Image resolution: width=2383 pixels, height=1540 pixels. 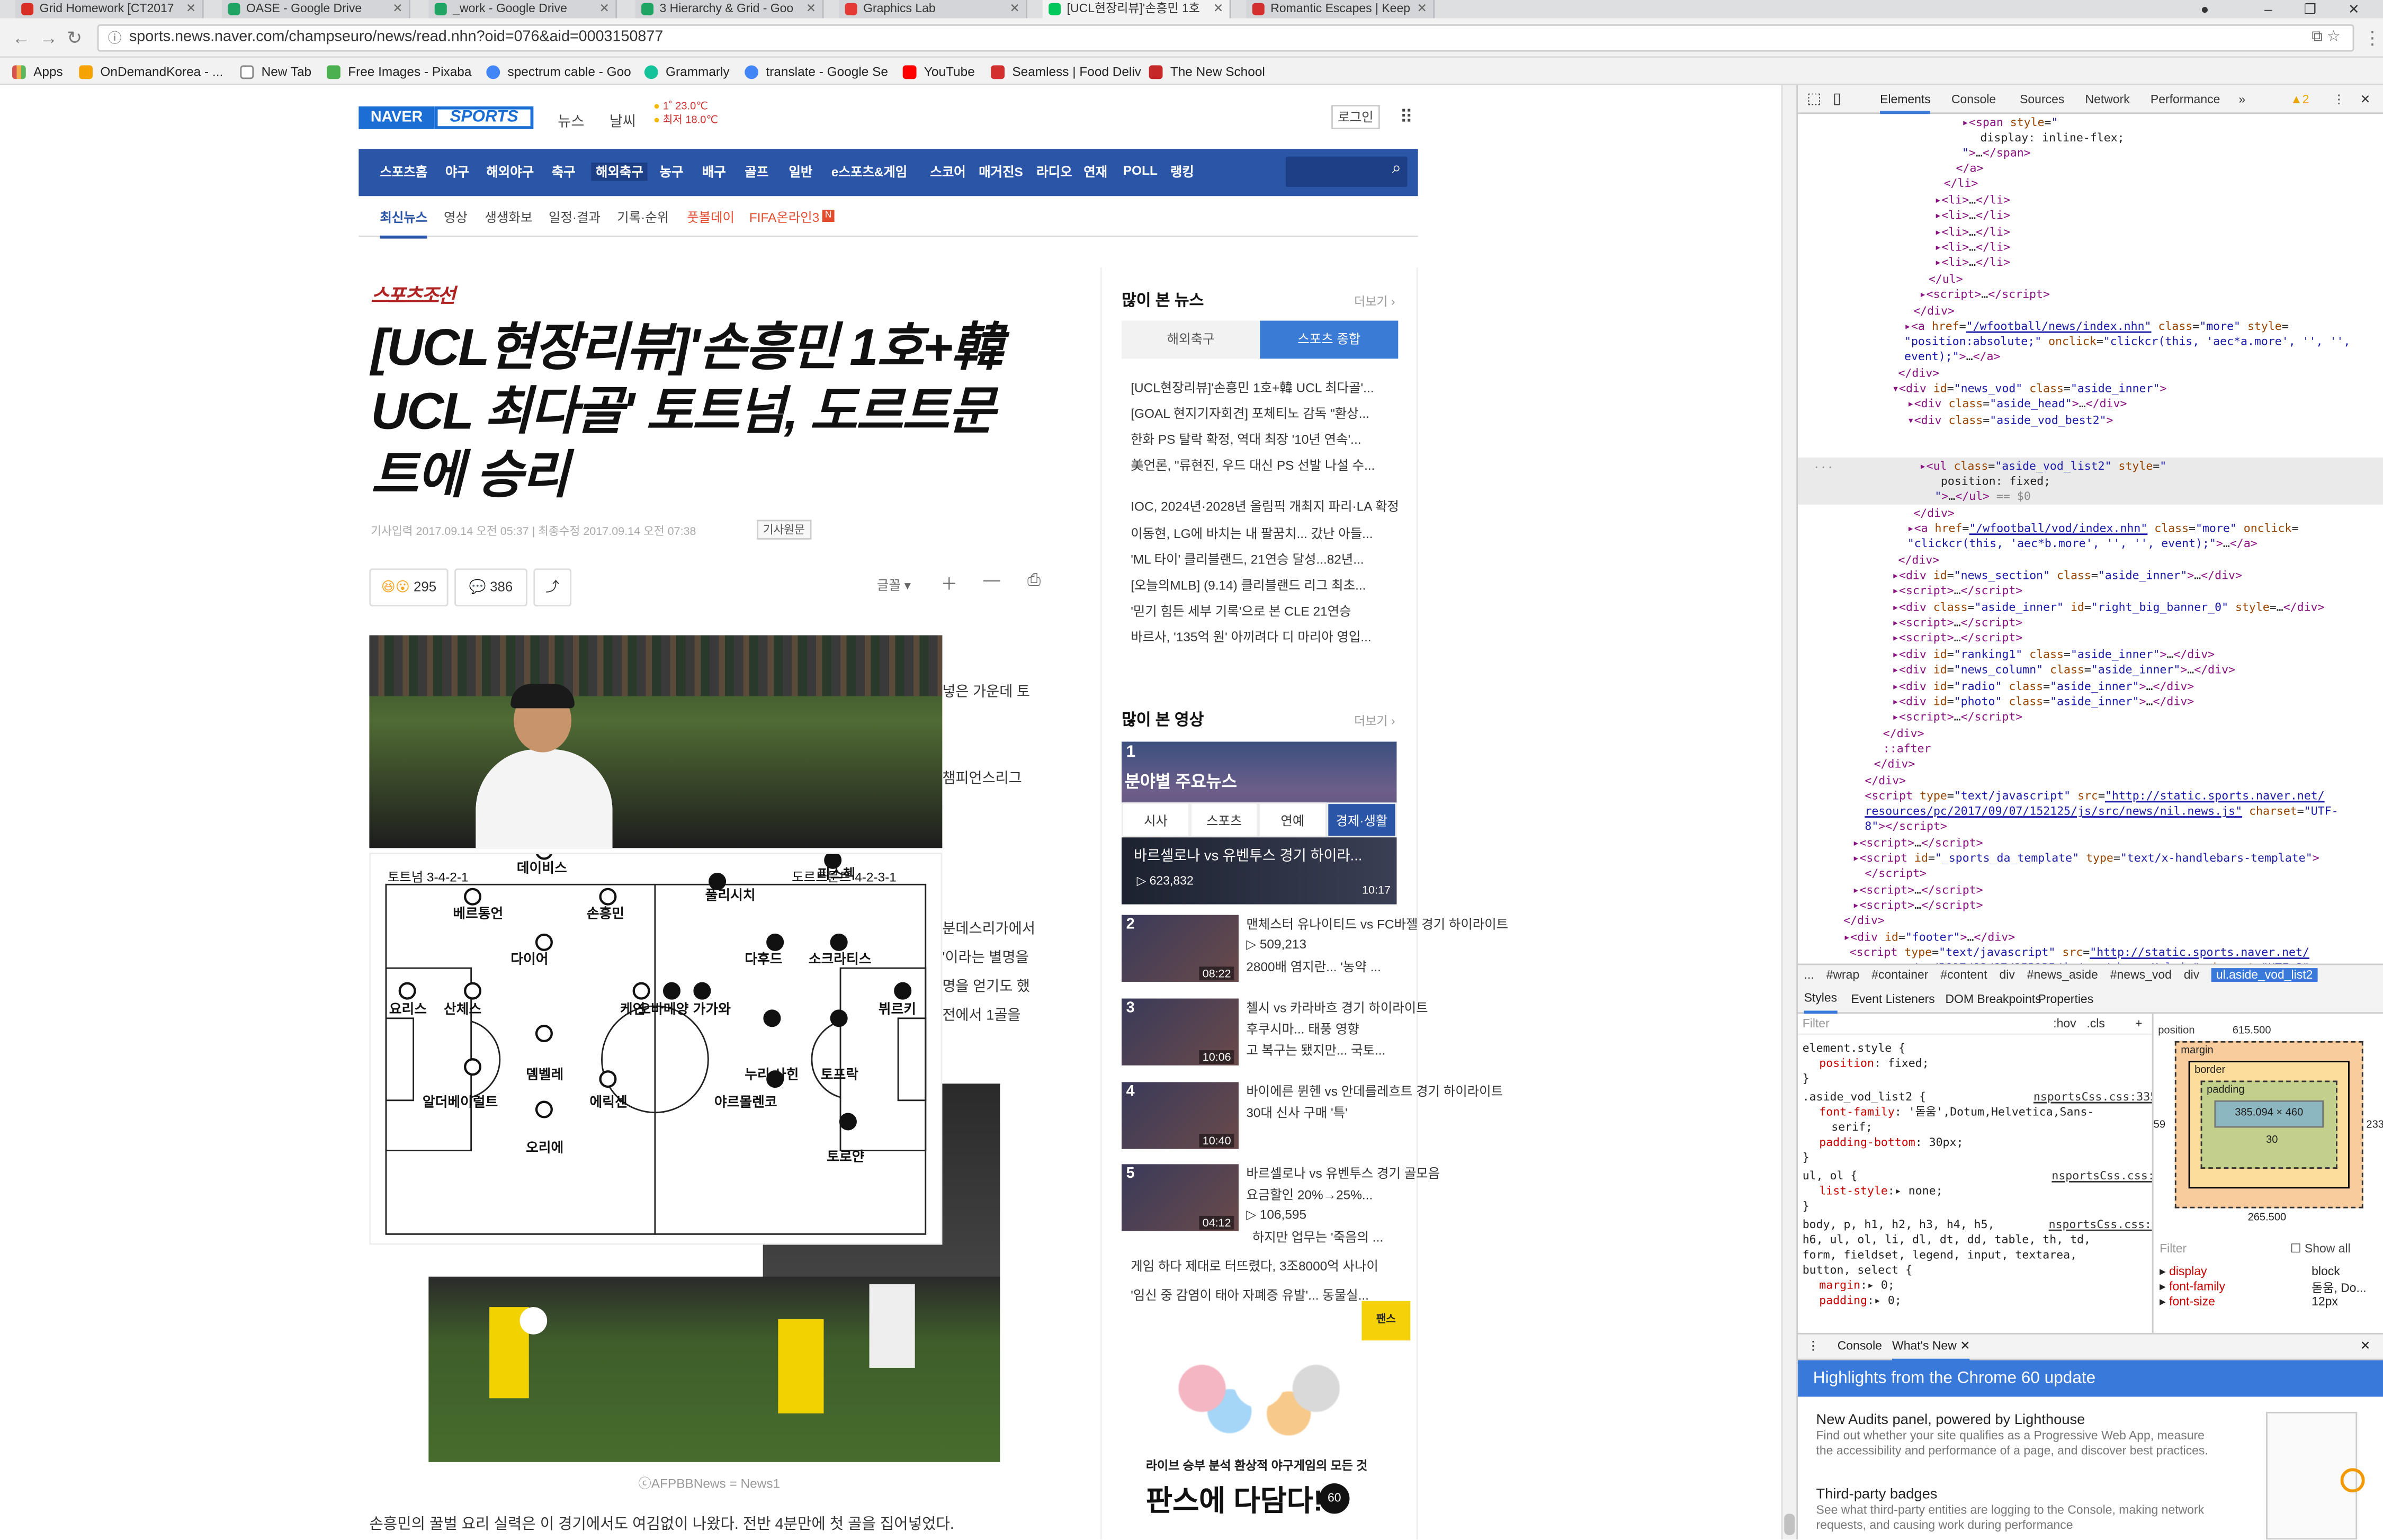 I want to click on zoom-in-icon: ＋, so click(x=948, y=583).